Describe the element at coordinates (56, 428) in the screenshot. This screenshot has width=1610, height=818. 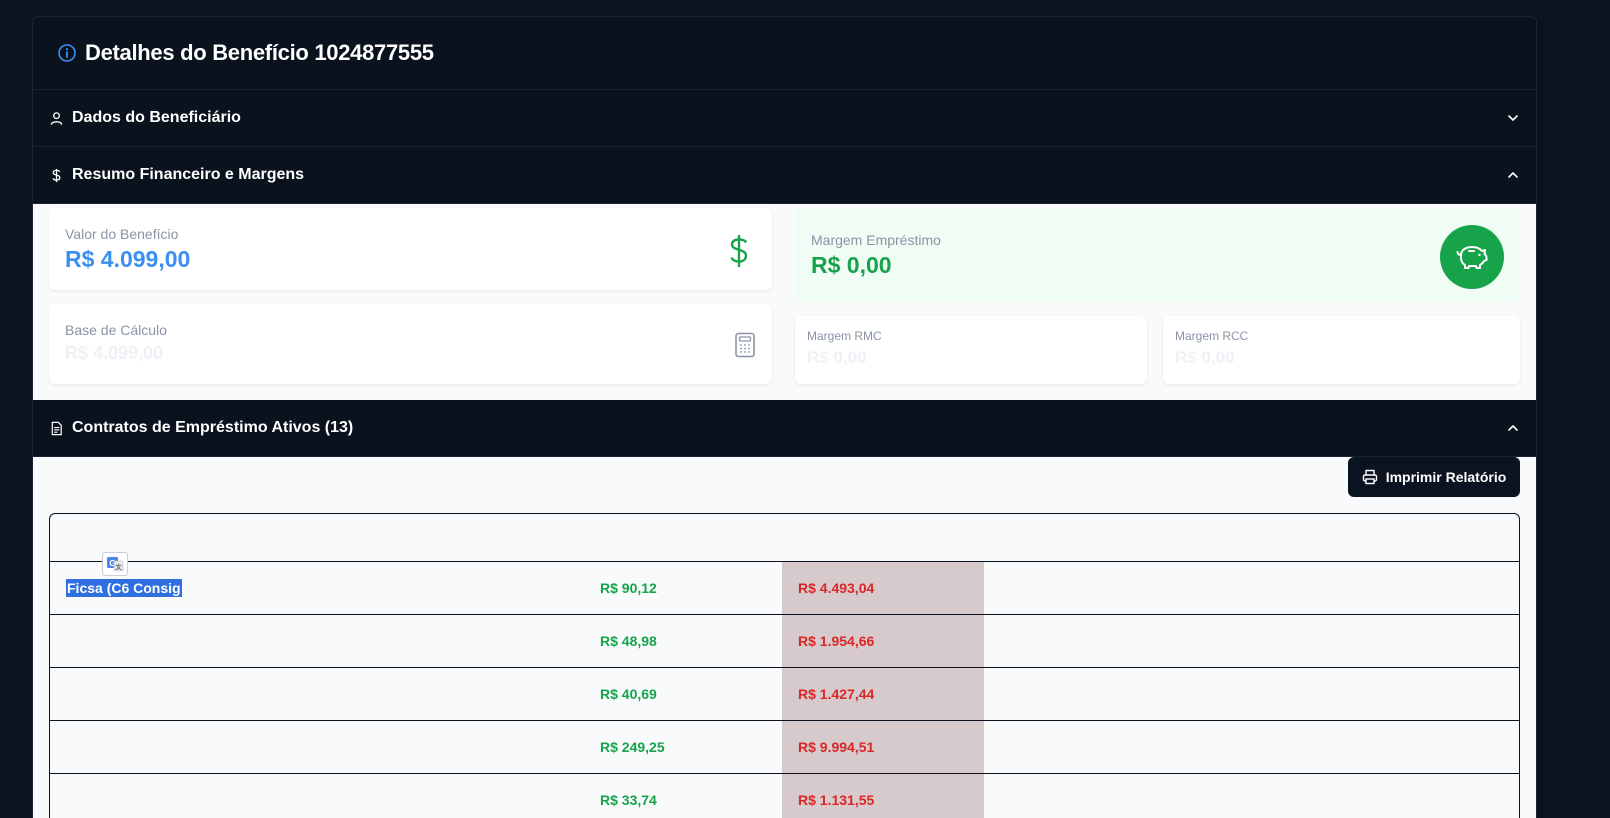
I see `document-icon` at that location.